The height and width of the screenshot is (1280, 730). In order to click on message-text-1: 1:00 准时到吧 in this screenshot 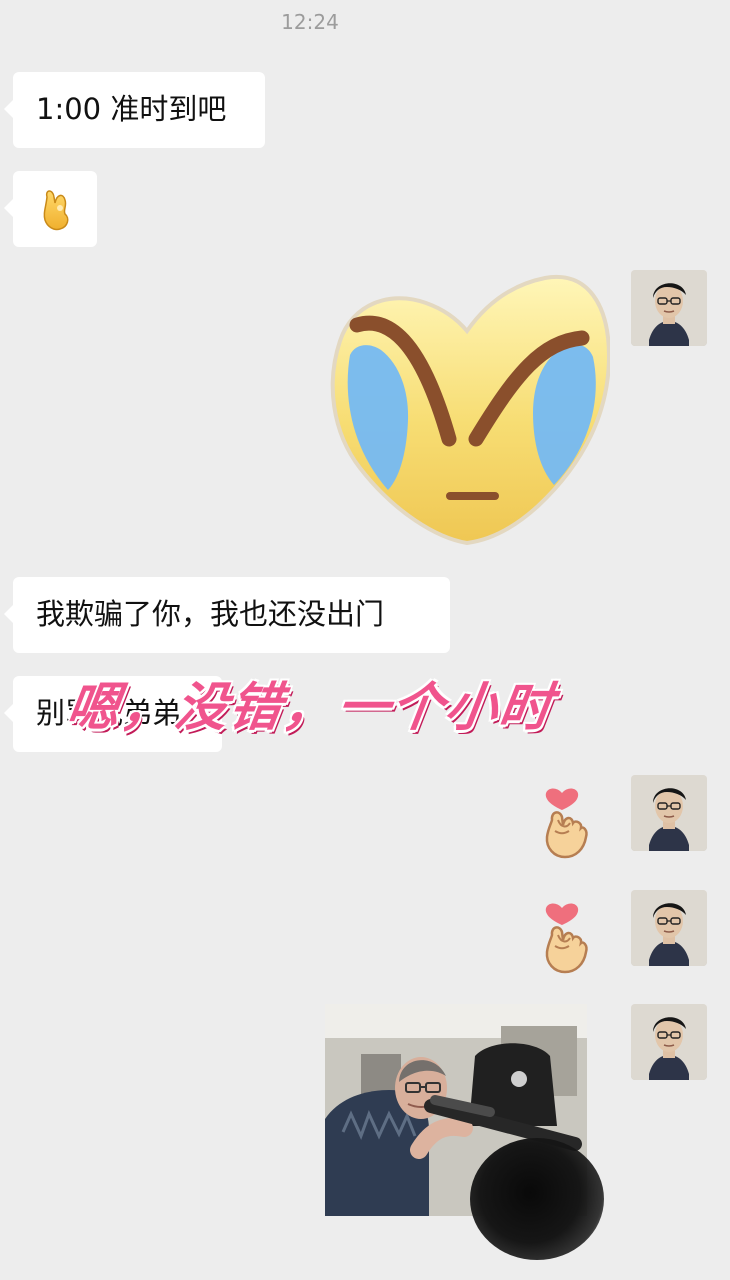, I will do `click(131, 109)`.